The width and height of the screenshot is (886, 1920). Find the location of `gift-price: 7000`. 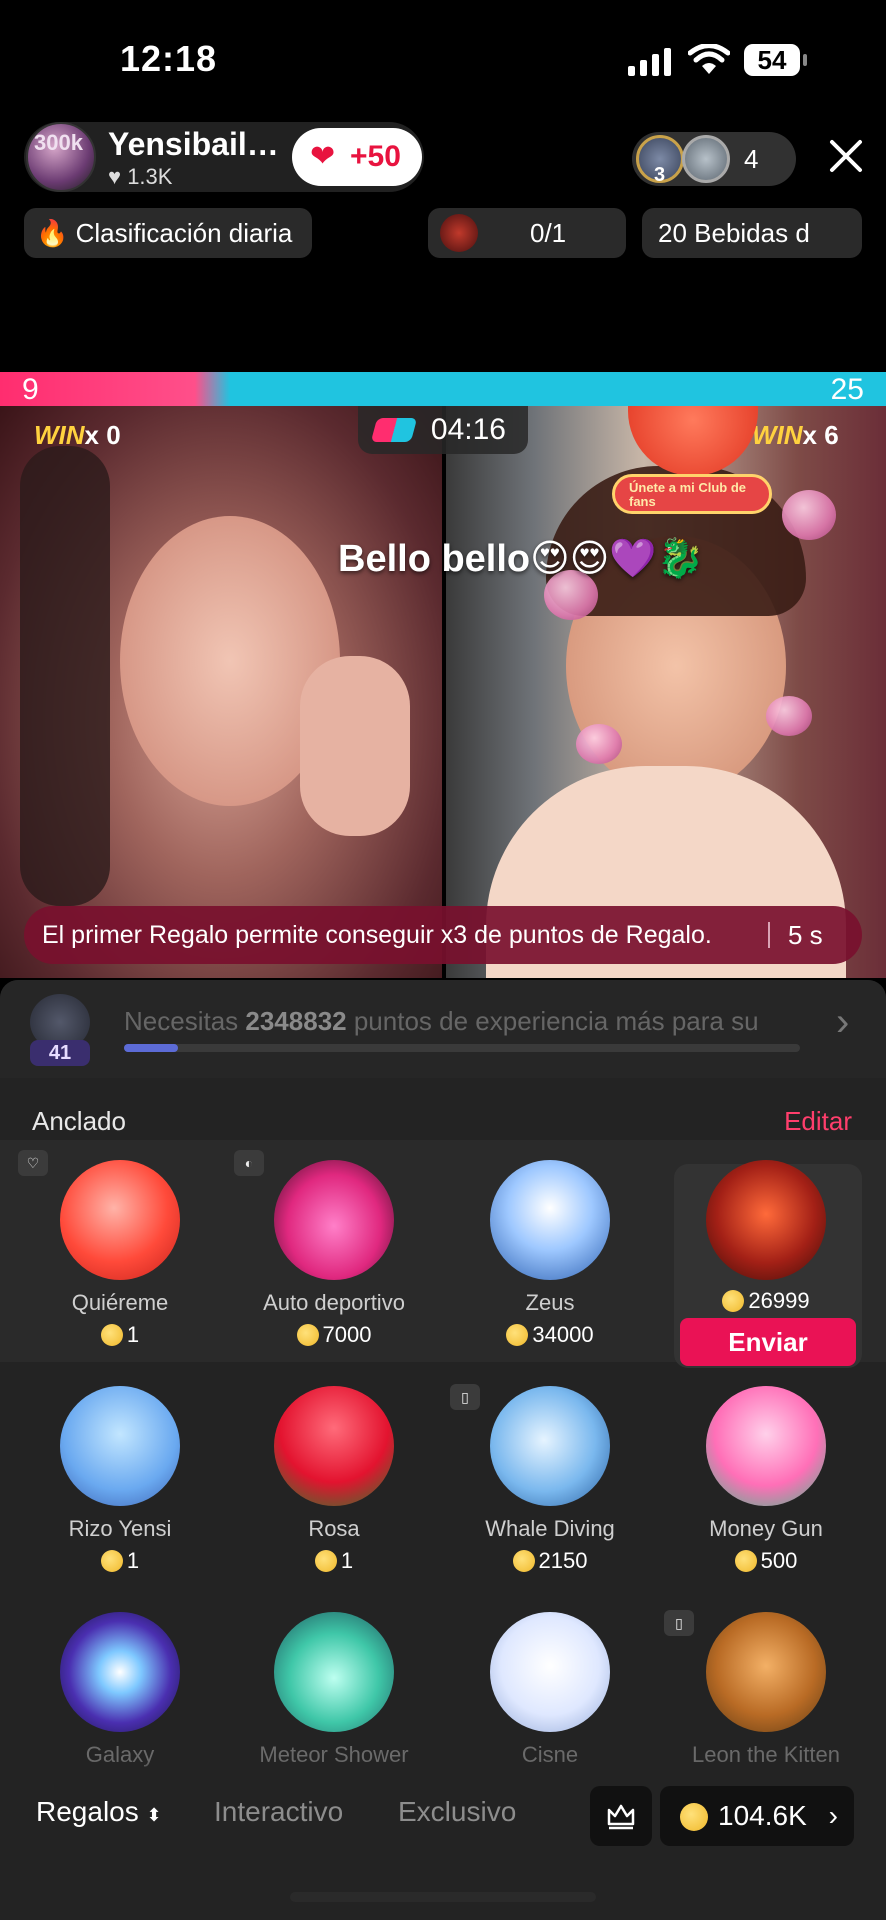

gift-price: 7000 is located at coordinates (334, 1335).